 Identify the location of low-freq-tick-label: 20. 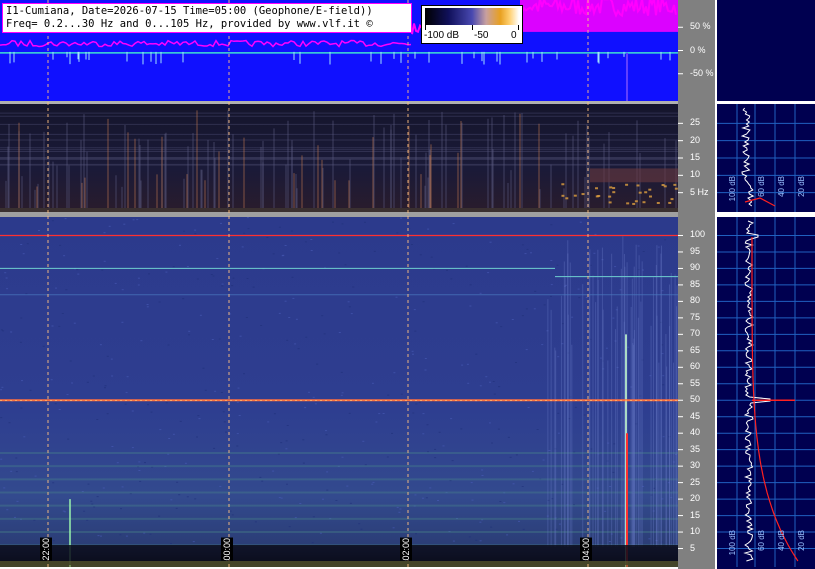
(695, 139).